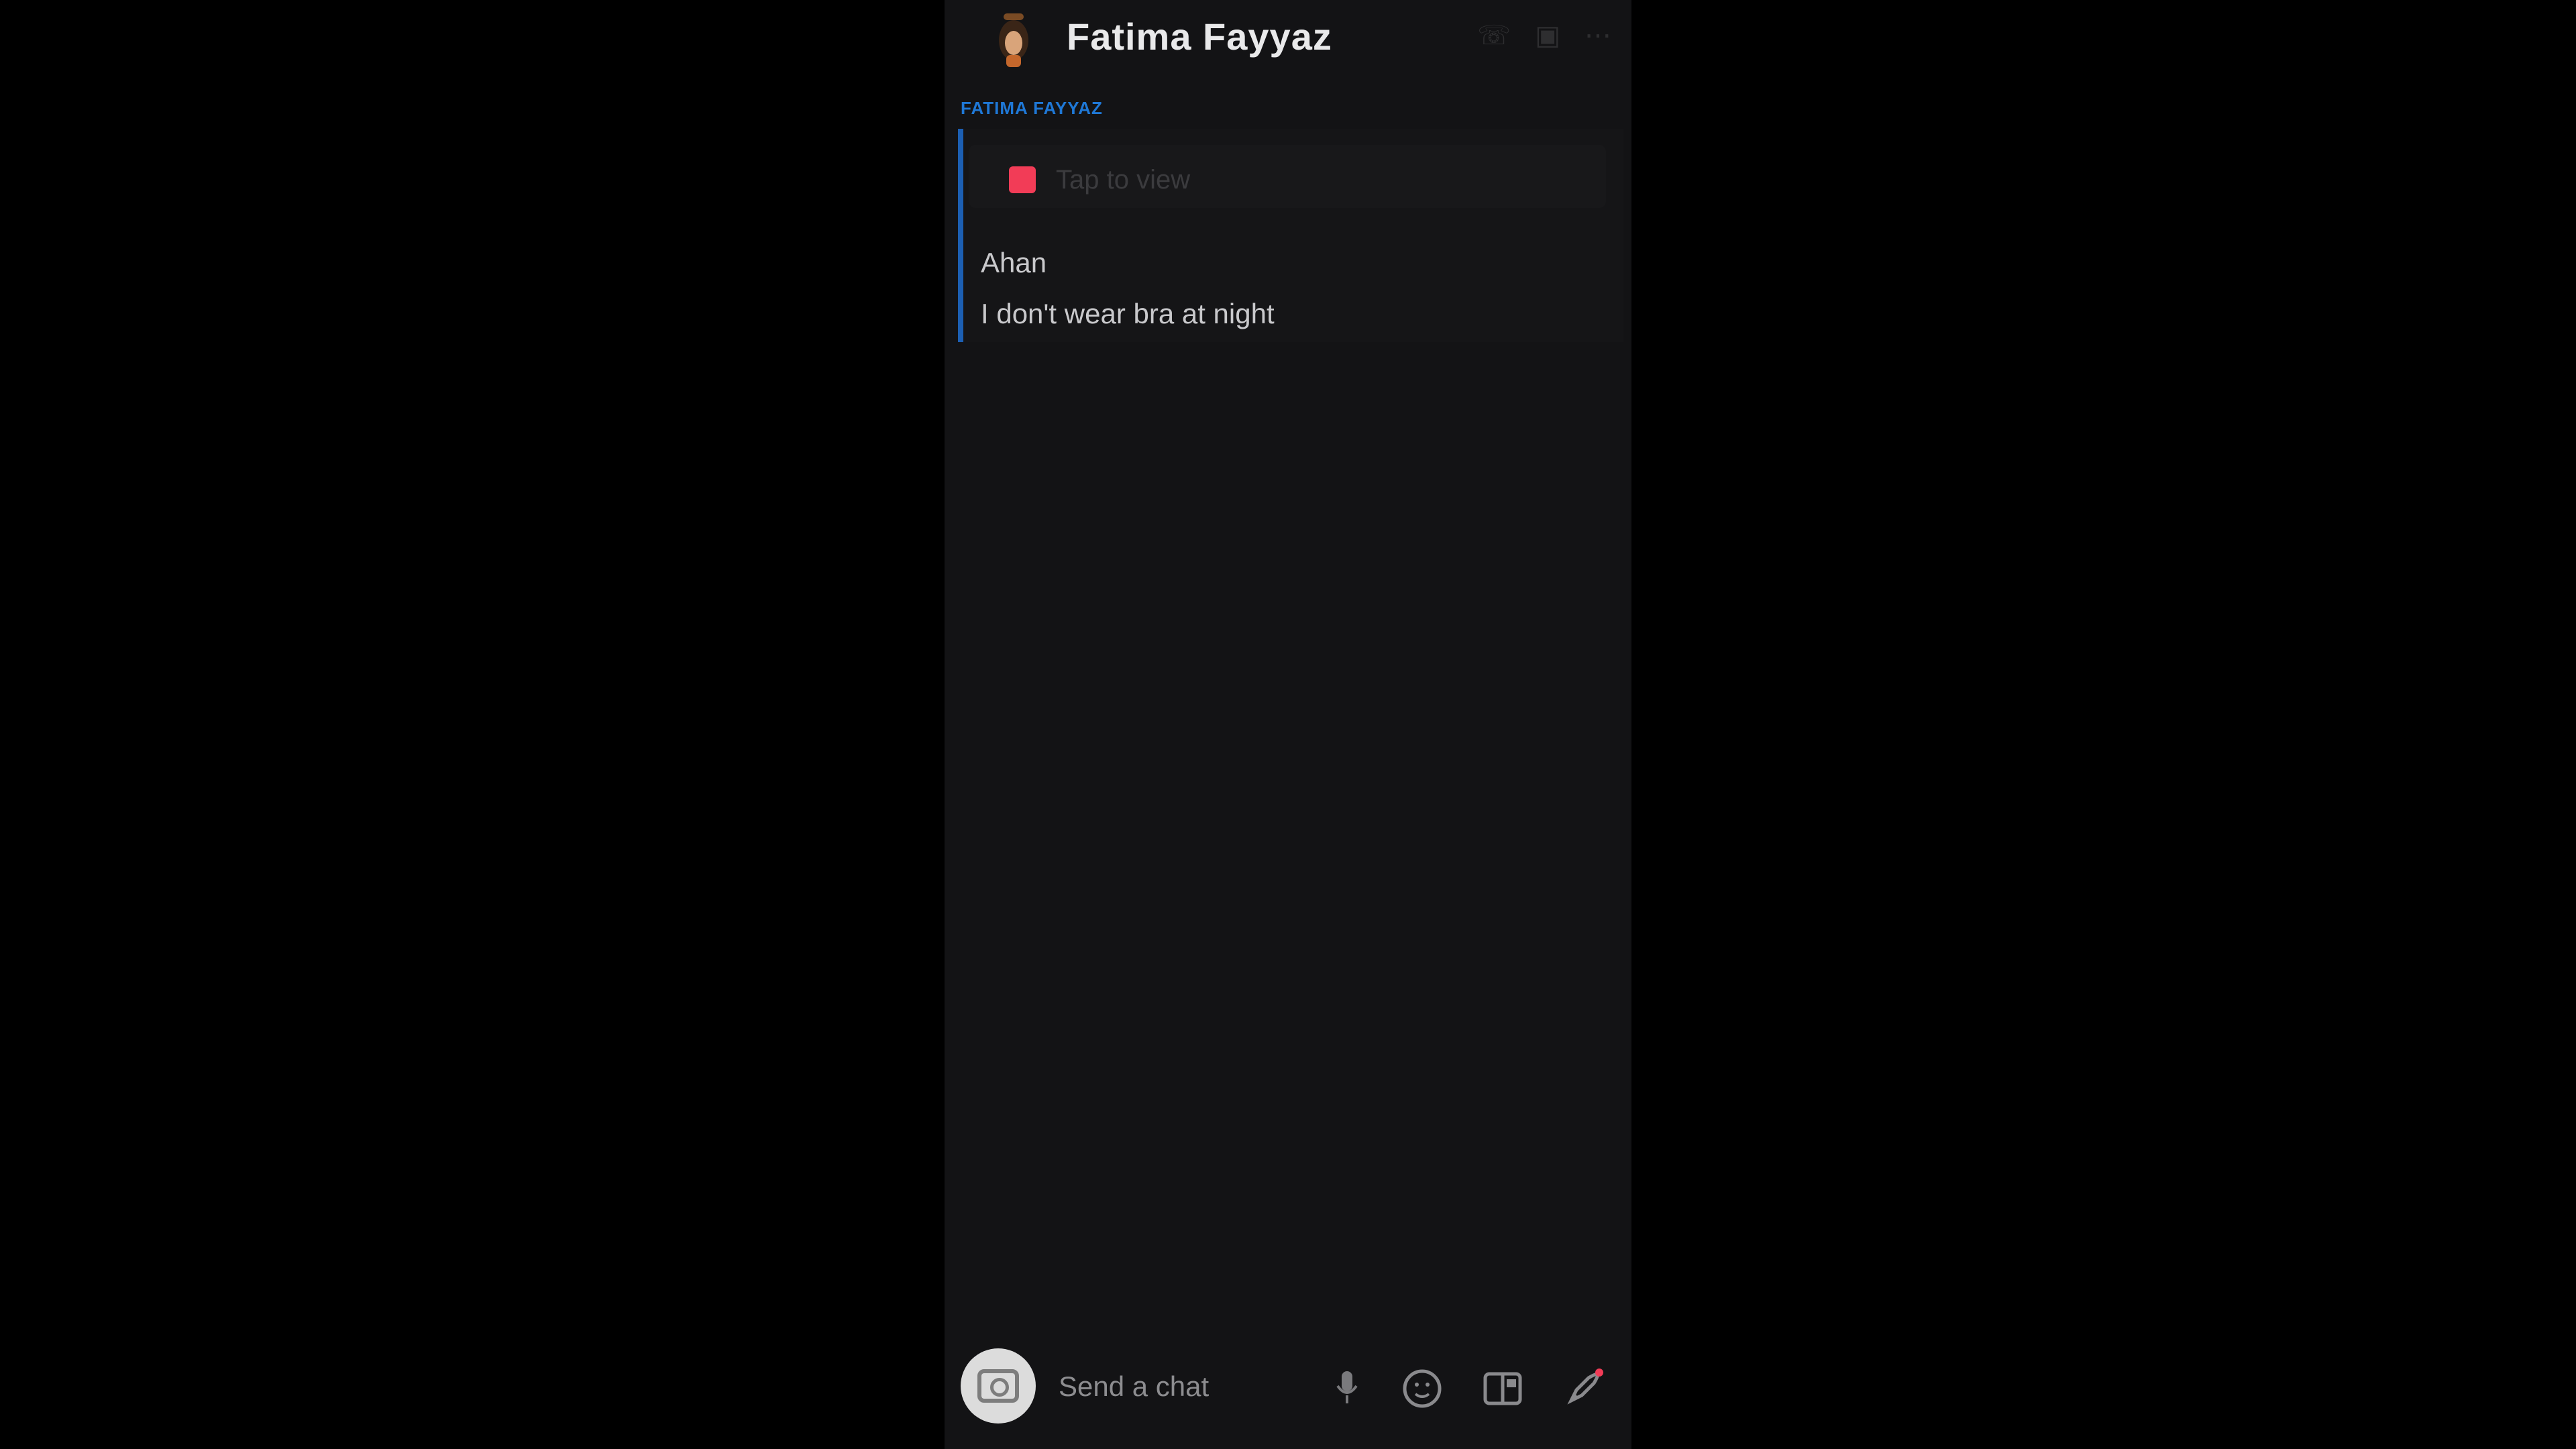 The image size is (2576, 1449). Describe the element at coordinates (1013, 38) in the screenshot. I see `bitmoji-avatar` at that location.